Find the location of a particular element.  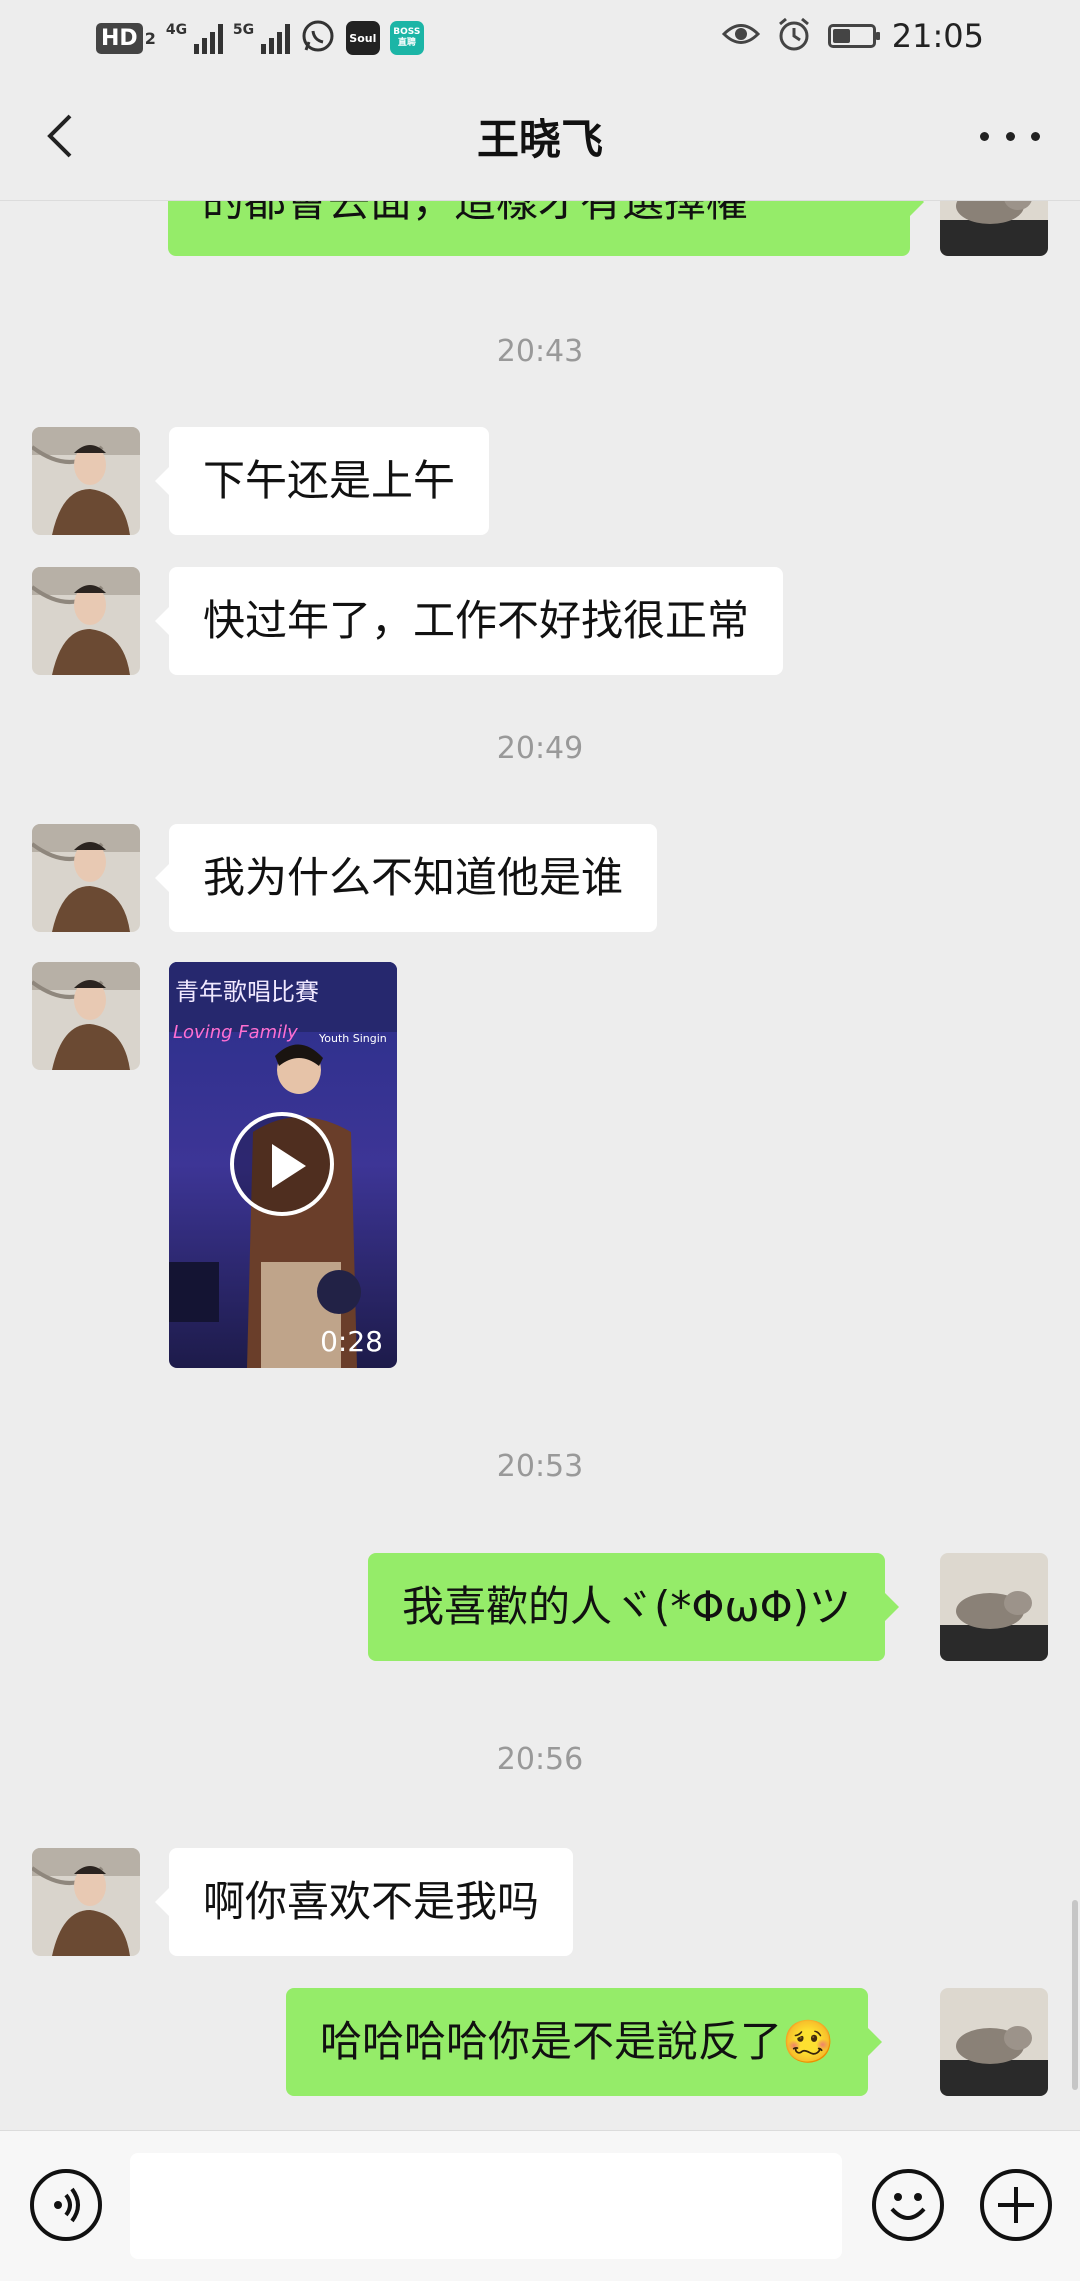

message-text: 啊你喜欢不是我吗 is located at coordinates (371, 1901).